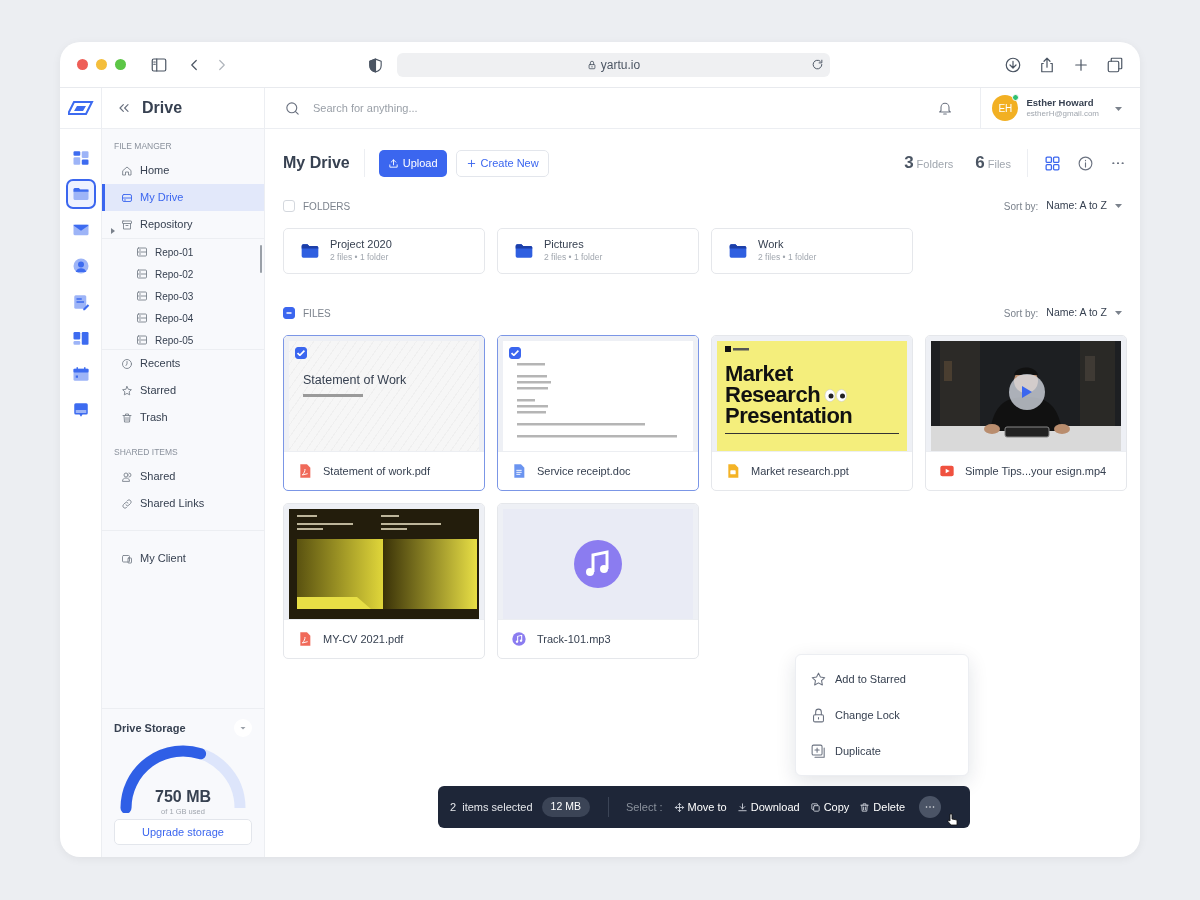 The width and height of the screenshot is (1200, 900). What do you see at coordinates (733, 471) in the screenshot?
I see `presentation-file-icon` at bounding box center [733, 471].